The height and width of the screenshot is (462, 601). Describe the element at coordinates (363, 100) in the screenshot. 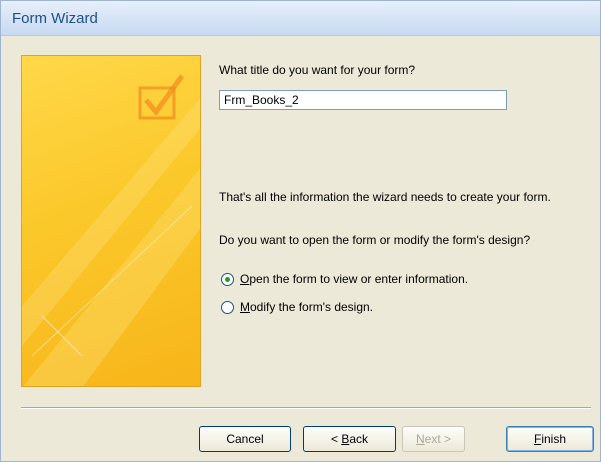

I see `form-title-input` at that location.